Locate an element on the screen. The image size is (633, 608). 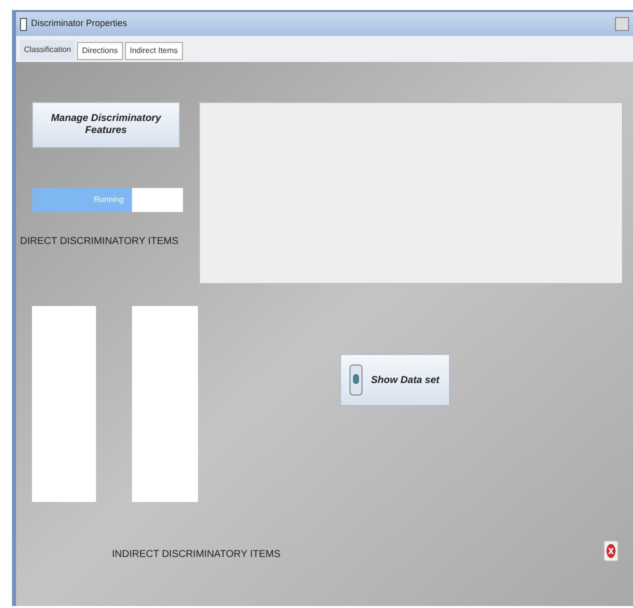
show-data-set-button: Show Data set is located at coordinates (395, 380).